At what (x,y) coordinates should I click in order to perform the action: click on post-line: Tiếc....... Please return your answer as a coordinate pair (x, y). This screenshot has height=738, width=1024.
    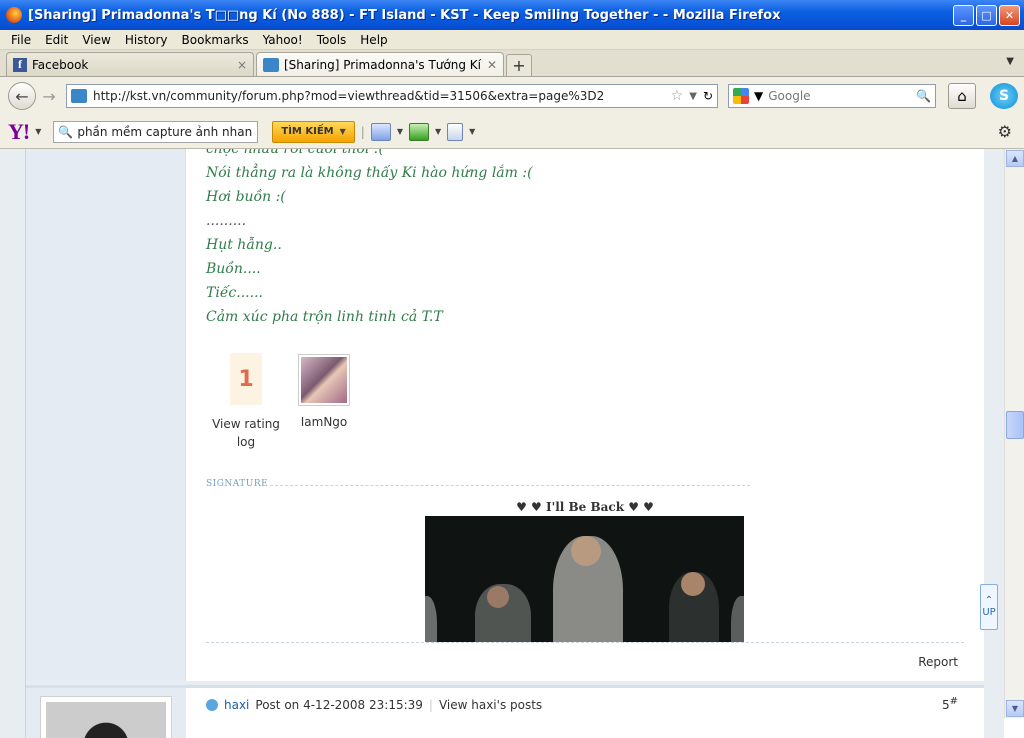
    Looking at the image, I should click on (234, 293).